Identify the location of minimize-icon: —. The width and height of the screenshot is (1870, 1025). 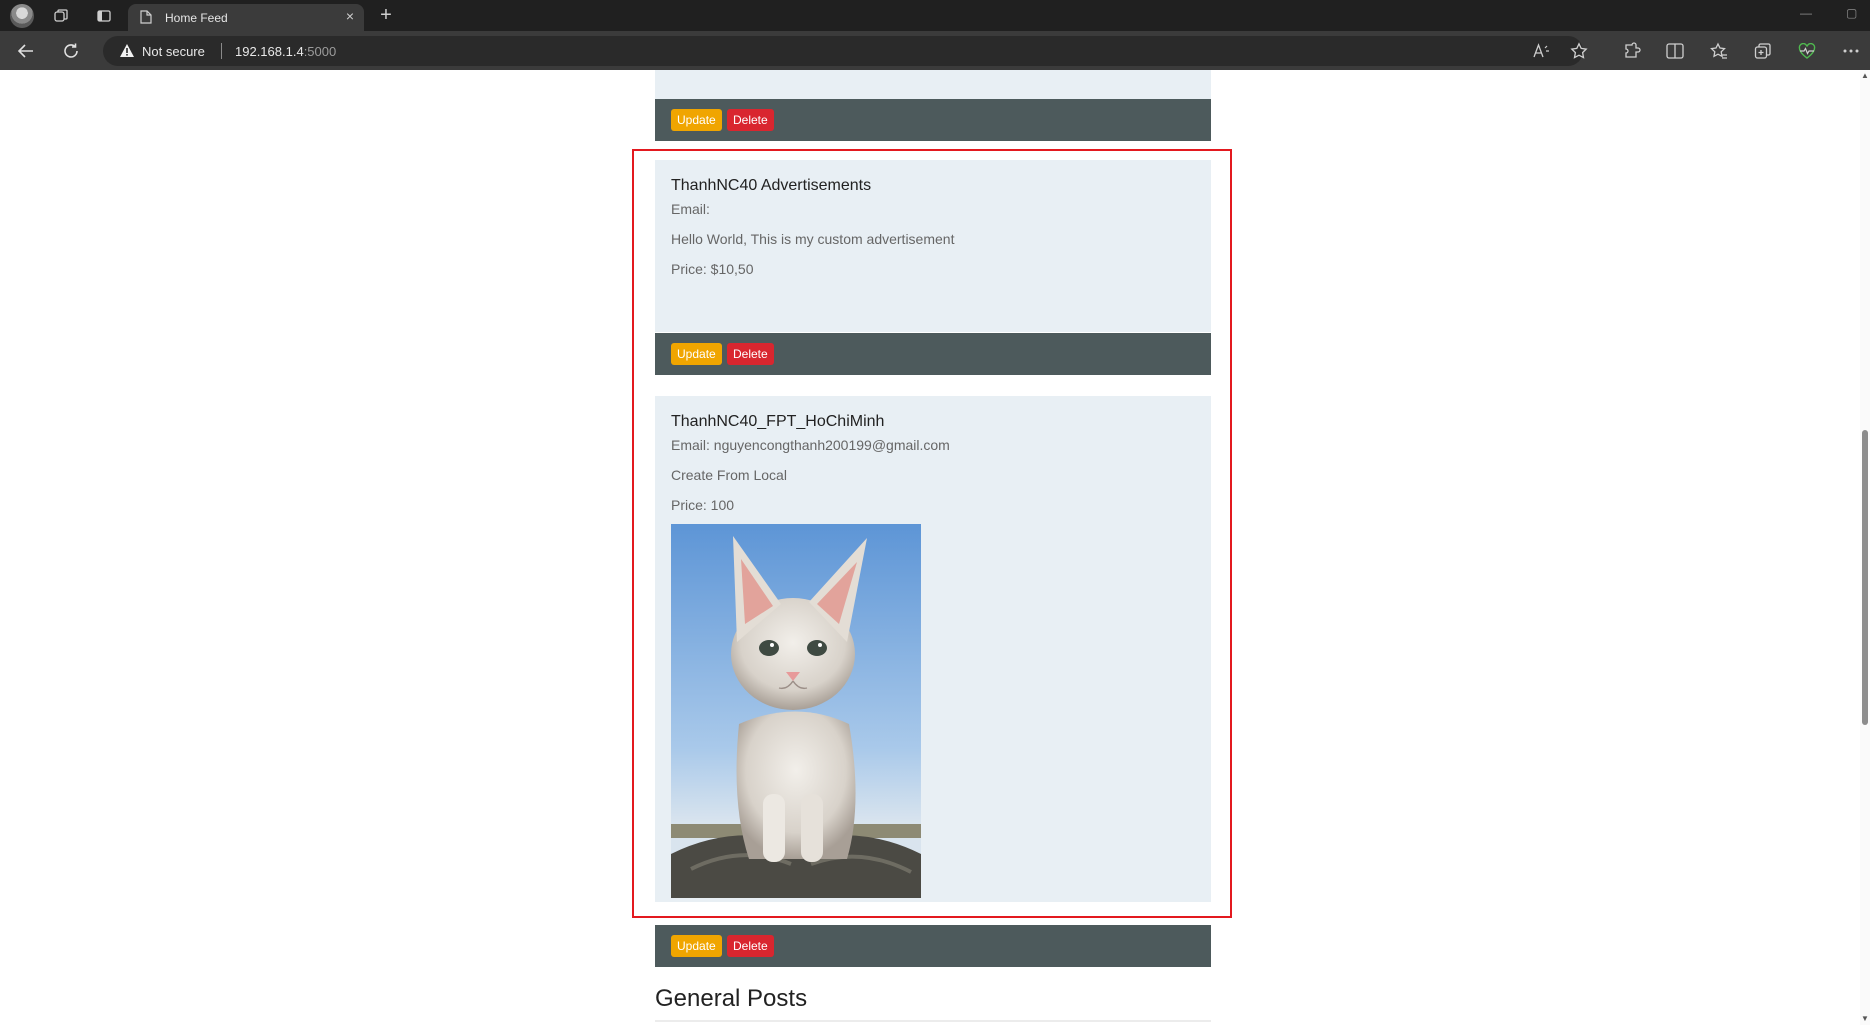
(1806, 13).